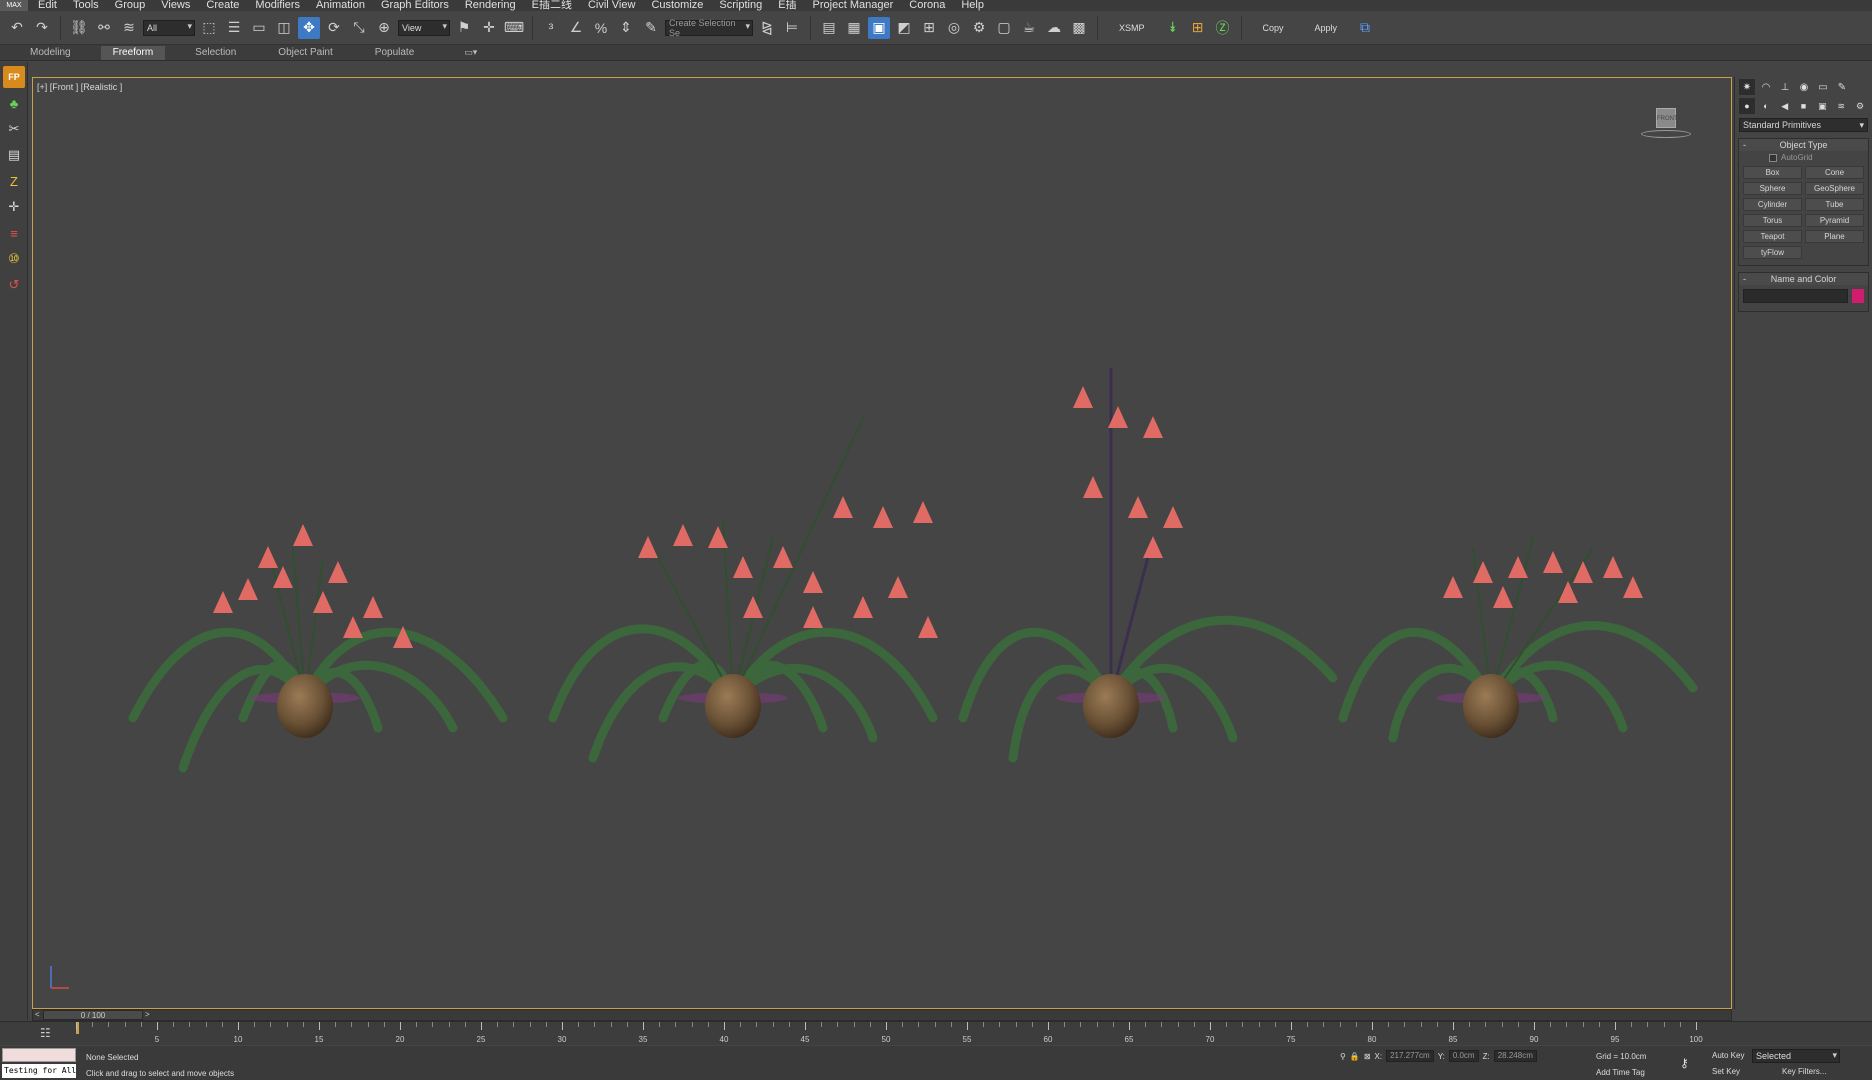 The width and height of the screenshot is (1872, 1080). I want to click on maxscript-listener, so click(39, 1055).